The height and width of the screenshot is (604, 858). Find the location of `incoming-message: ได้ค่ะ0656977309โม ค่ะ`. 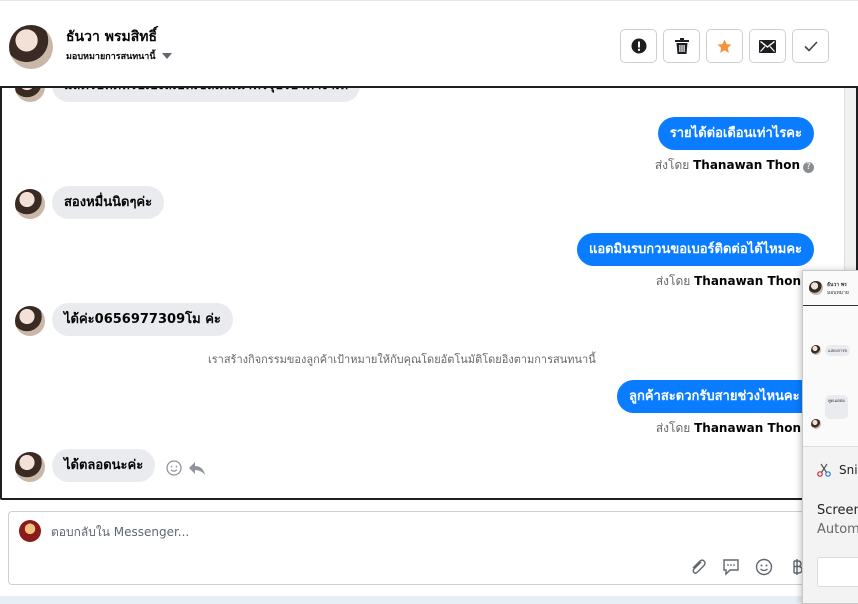

incoming-message: ได้ค่ะ0656977309โม ค่ะ is located at coordinates (142, 319).